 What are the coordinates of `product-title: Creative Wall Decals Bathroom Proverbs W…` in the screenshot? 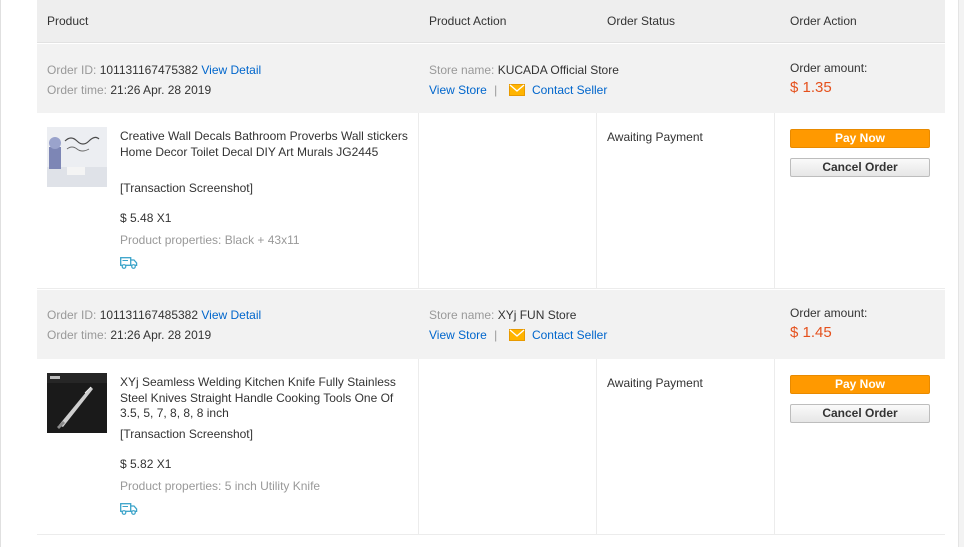 It's located at (264, 144).